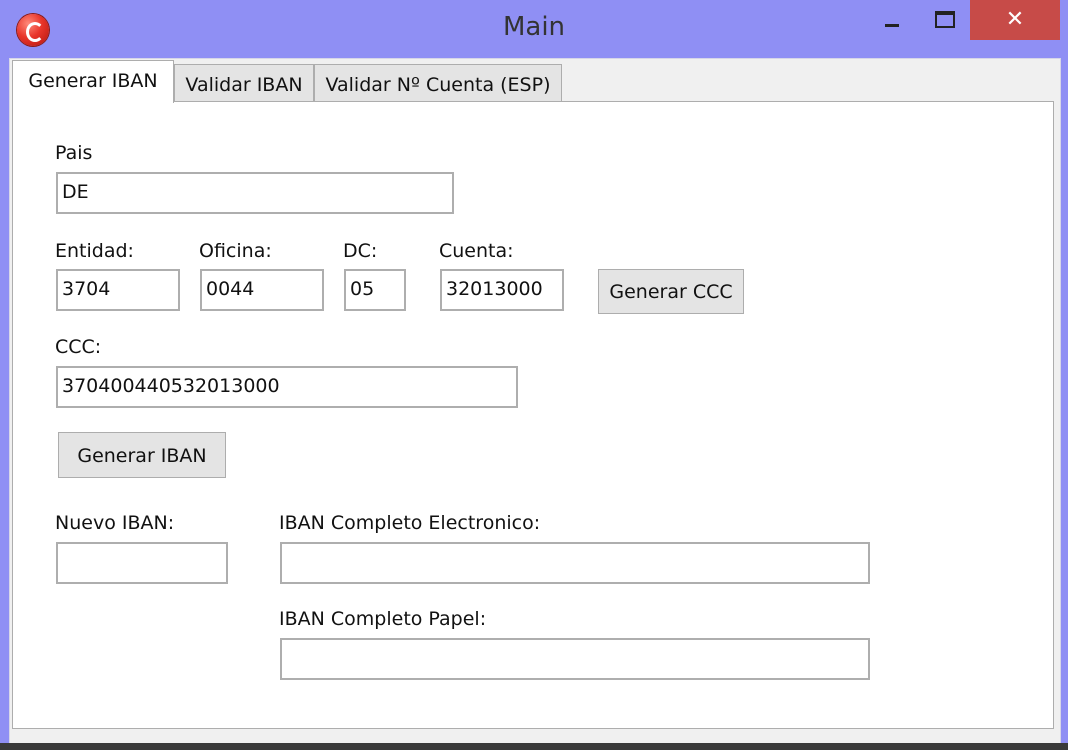 The width and height of the screenshot is (1068, 750). Describe the element at coordinates (262, 290) in the screenshot. I see `oficina-input: 0044` at that location.